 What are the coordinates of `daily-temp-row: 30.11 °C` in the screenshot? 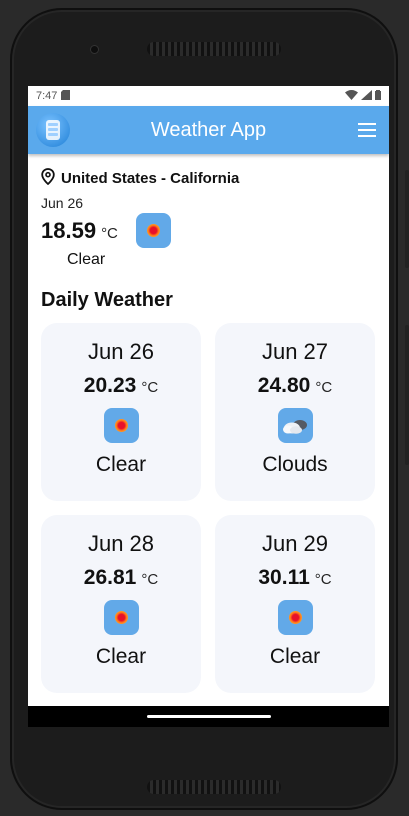 It's located at (294, 578).